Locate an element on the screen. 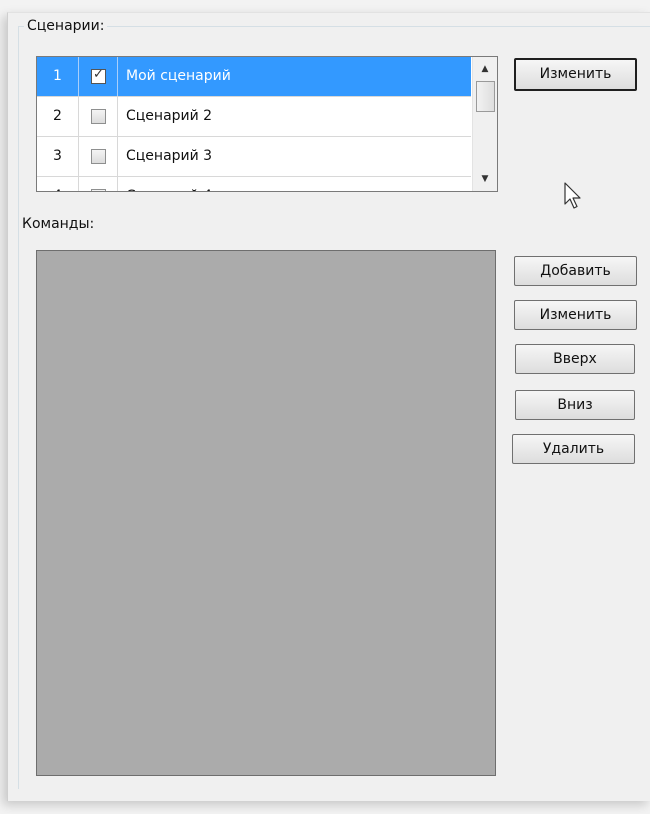  scenario-row: 2 Сценарий 2 is located at coordinates (254, 117).